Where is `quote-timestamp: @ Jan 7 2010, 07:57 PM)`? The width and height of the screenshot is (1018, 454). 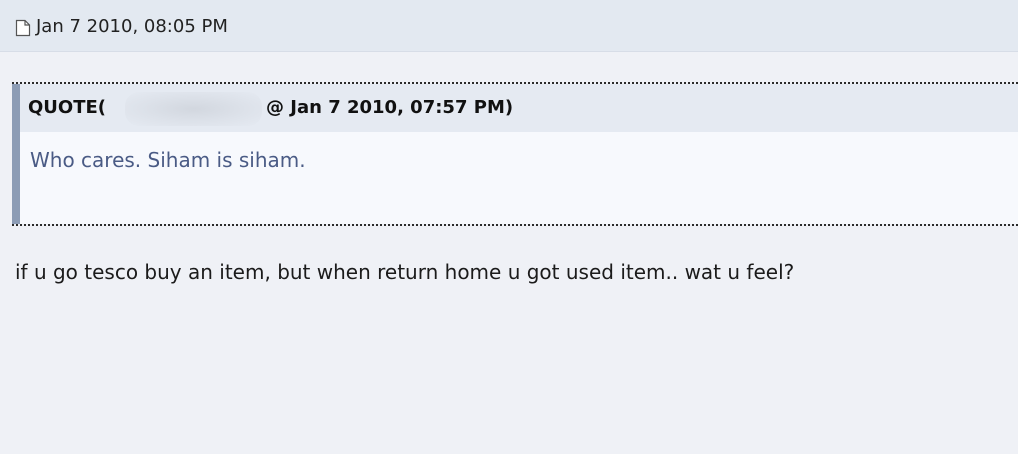
quote-timestamp: @ Jan 7 2010, 07:57 PM) is located at coordinates (390, 107).